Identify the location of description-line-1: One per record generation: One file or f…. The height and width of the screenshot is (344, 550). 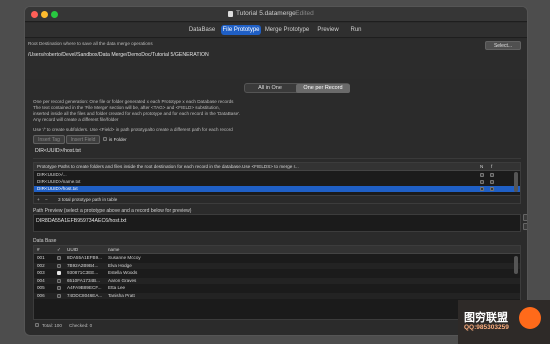
(133, 101).